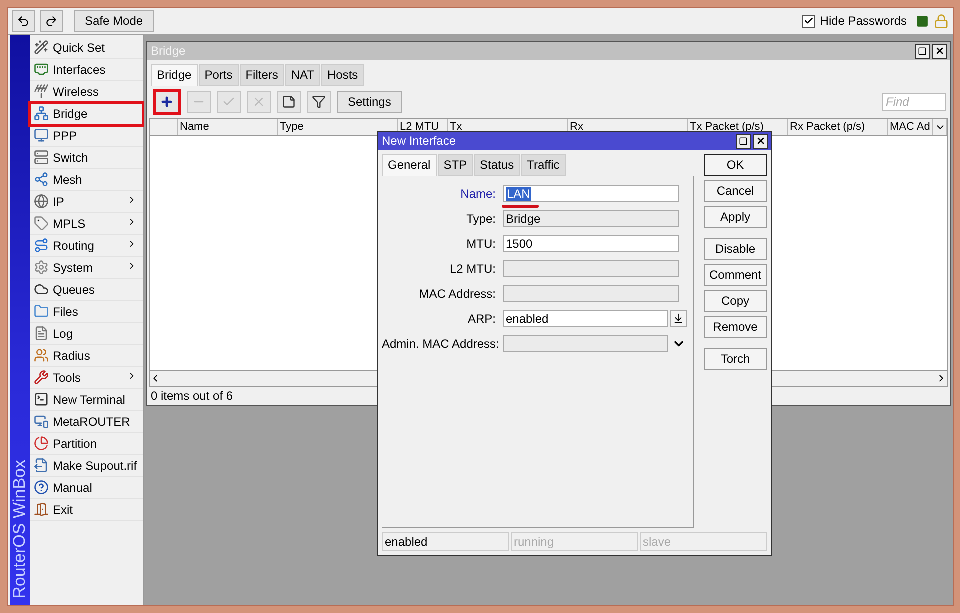  What do you see at coordinates (585, 343) in the screenshot?
I see `select-field` at bounding box center [585, 343].